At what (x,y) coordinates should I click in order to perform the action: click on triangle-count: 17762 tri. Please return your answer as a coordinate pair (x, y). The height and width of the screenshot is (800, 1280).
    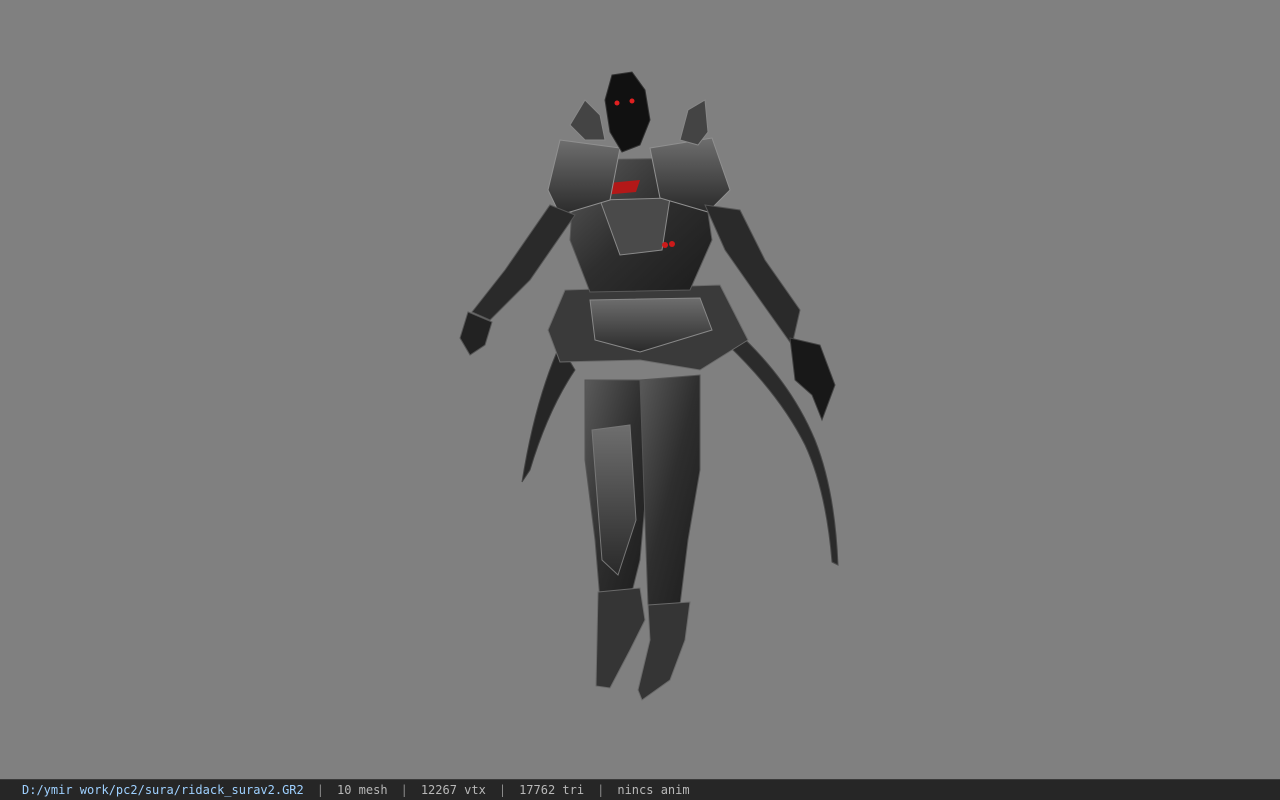
    Looking at the image, I should click on (552, 790).